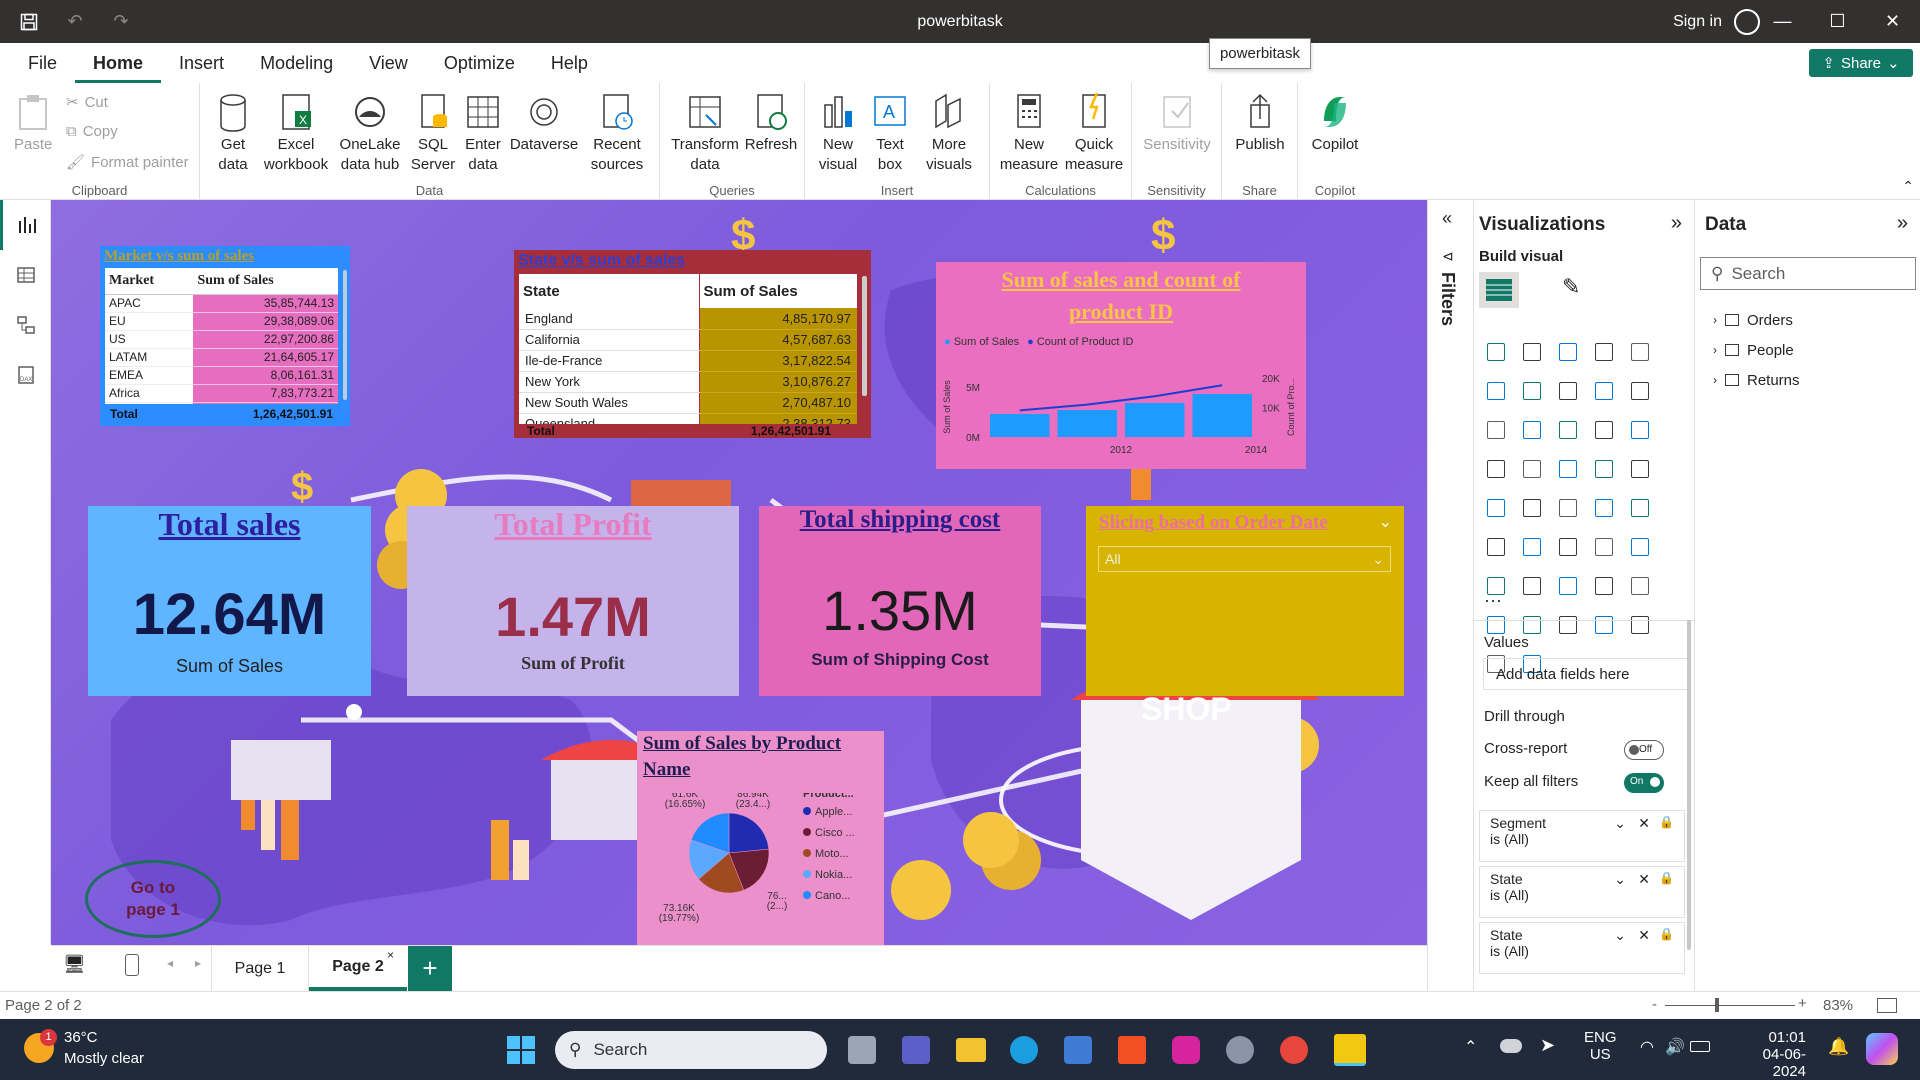 The image size is (1920, 1080). What do you see at coordinates (1882, 1049) in the screenshot?
I see `copilot-taskbar-icon` at bounding box center [1882, 1049].